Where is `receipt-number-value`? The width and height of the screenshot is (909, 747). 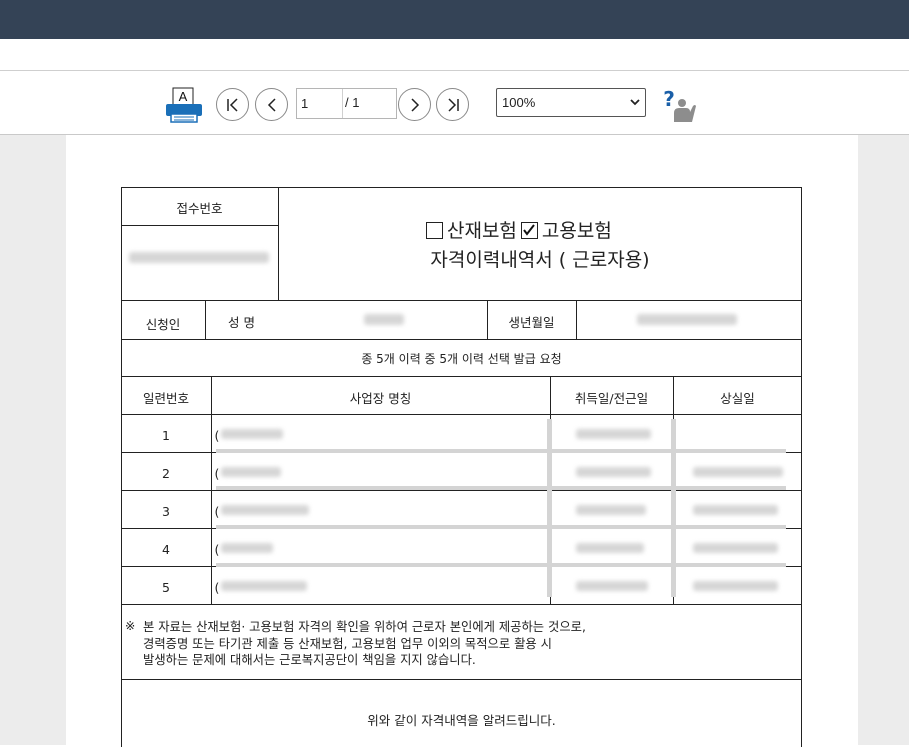 receipt-number-value is located at coordinates (199, 257).